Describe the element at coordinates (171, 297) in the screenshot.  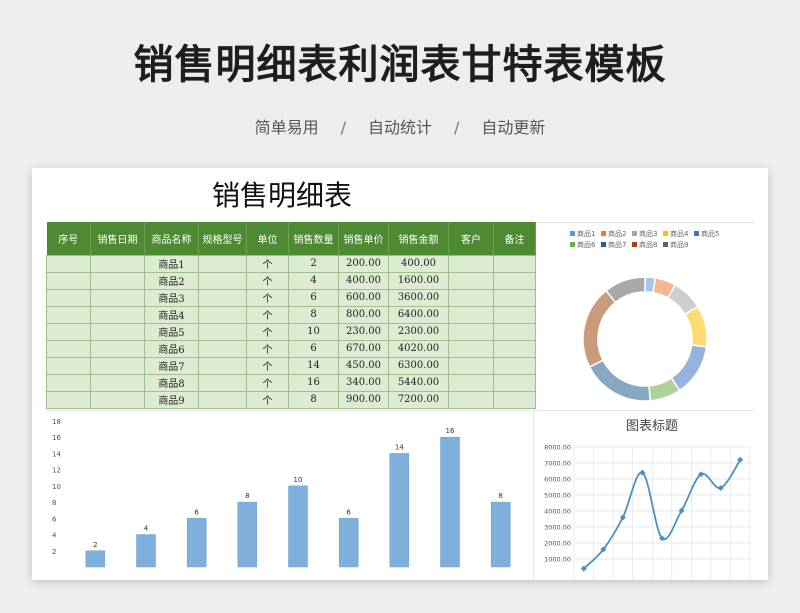
I see `table-cell: 商品3` at that location.